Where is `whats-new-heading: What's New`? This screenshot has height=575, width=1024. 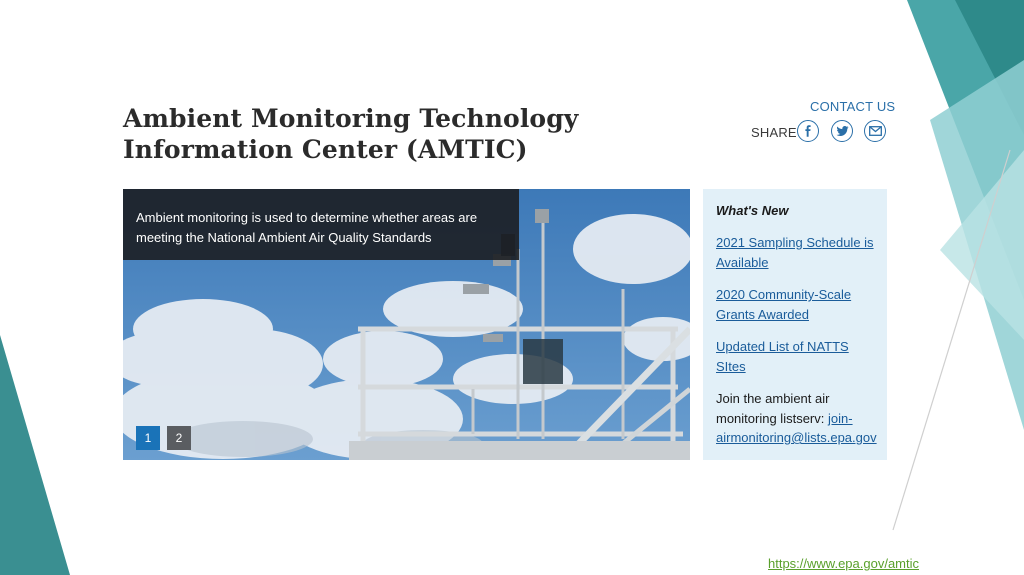
whats-new-heading: What's New is located at coordinates (752, 210).